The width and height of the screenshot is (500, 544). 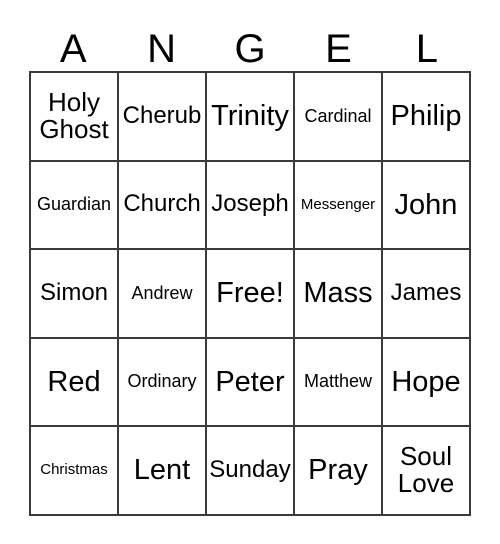 I want to click on bingo-cell: Matthew, so click(x=339, y=382).